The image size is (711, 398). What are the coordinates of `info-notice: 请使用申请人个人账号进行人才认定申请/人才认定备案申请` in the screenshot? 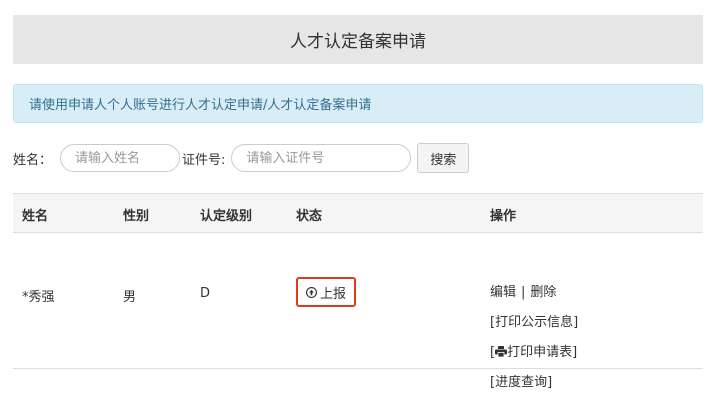 It's located at (358, 103).